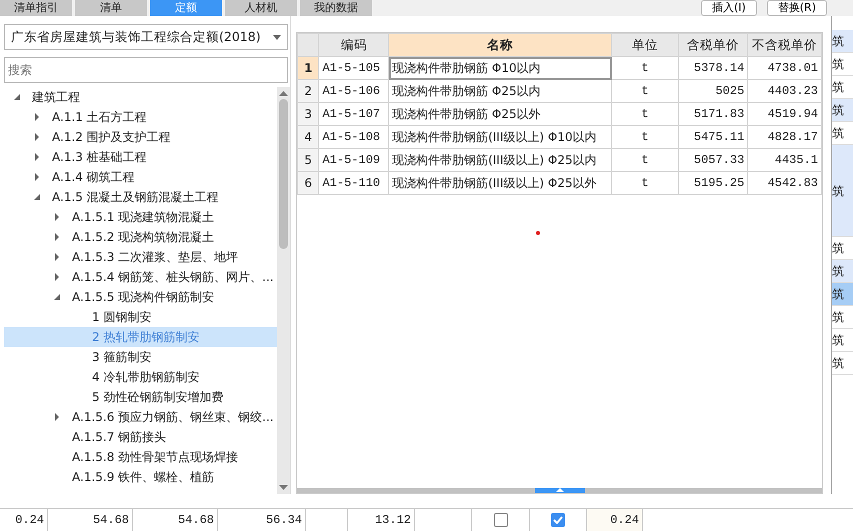 This screenshot has height=531, width=853. Describe the element at coordinates (785, 68) in the screenshot. I see `table-cell: 4738.01` at that location.